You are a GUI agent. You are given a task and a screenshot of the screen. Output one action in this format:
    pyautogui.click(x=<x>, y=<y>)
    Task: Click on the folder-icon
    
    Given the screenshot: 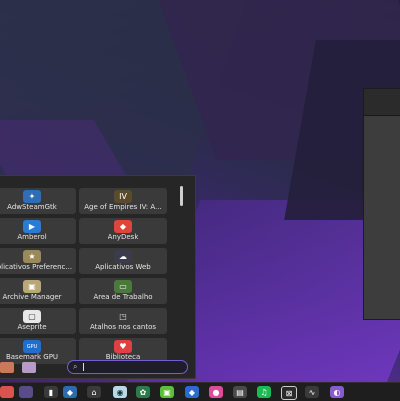 What is the action you would take?
    pyautogui.click(x=29, y=367)
    